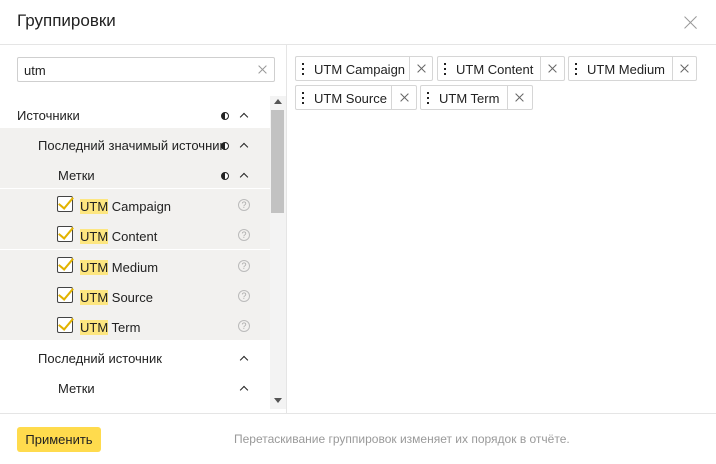  Describe the element at coordinates (132, 145) in the screenshot. I see `tree-item-label: Последний значимый источник` at that location.